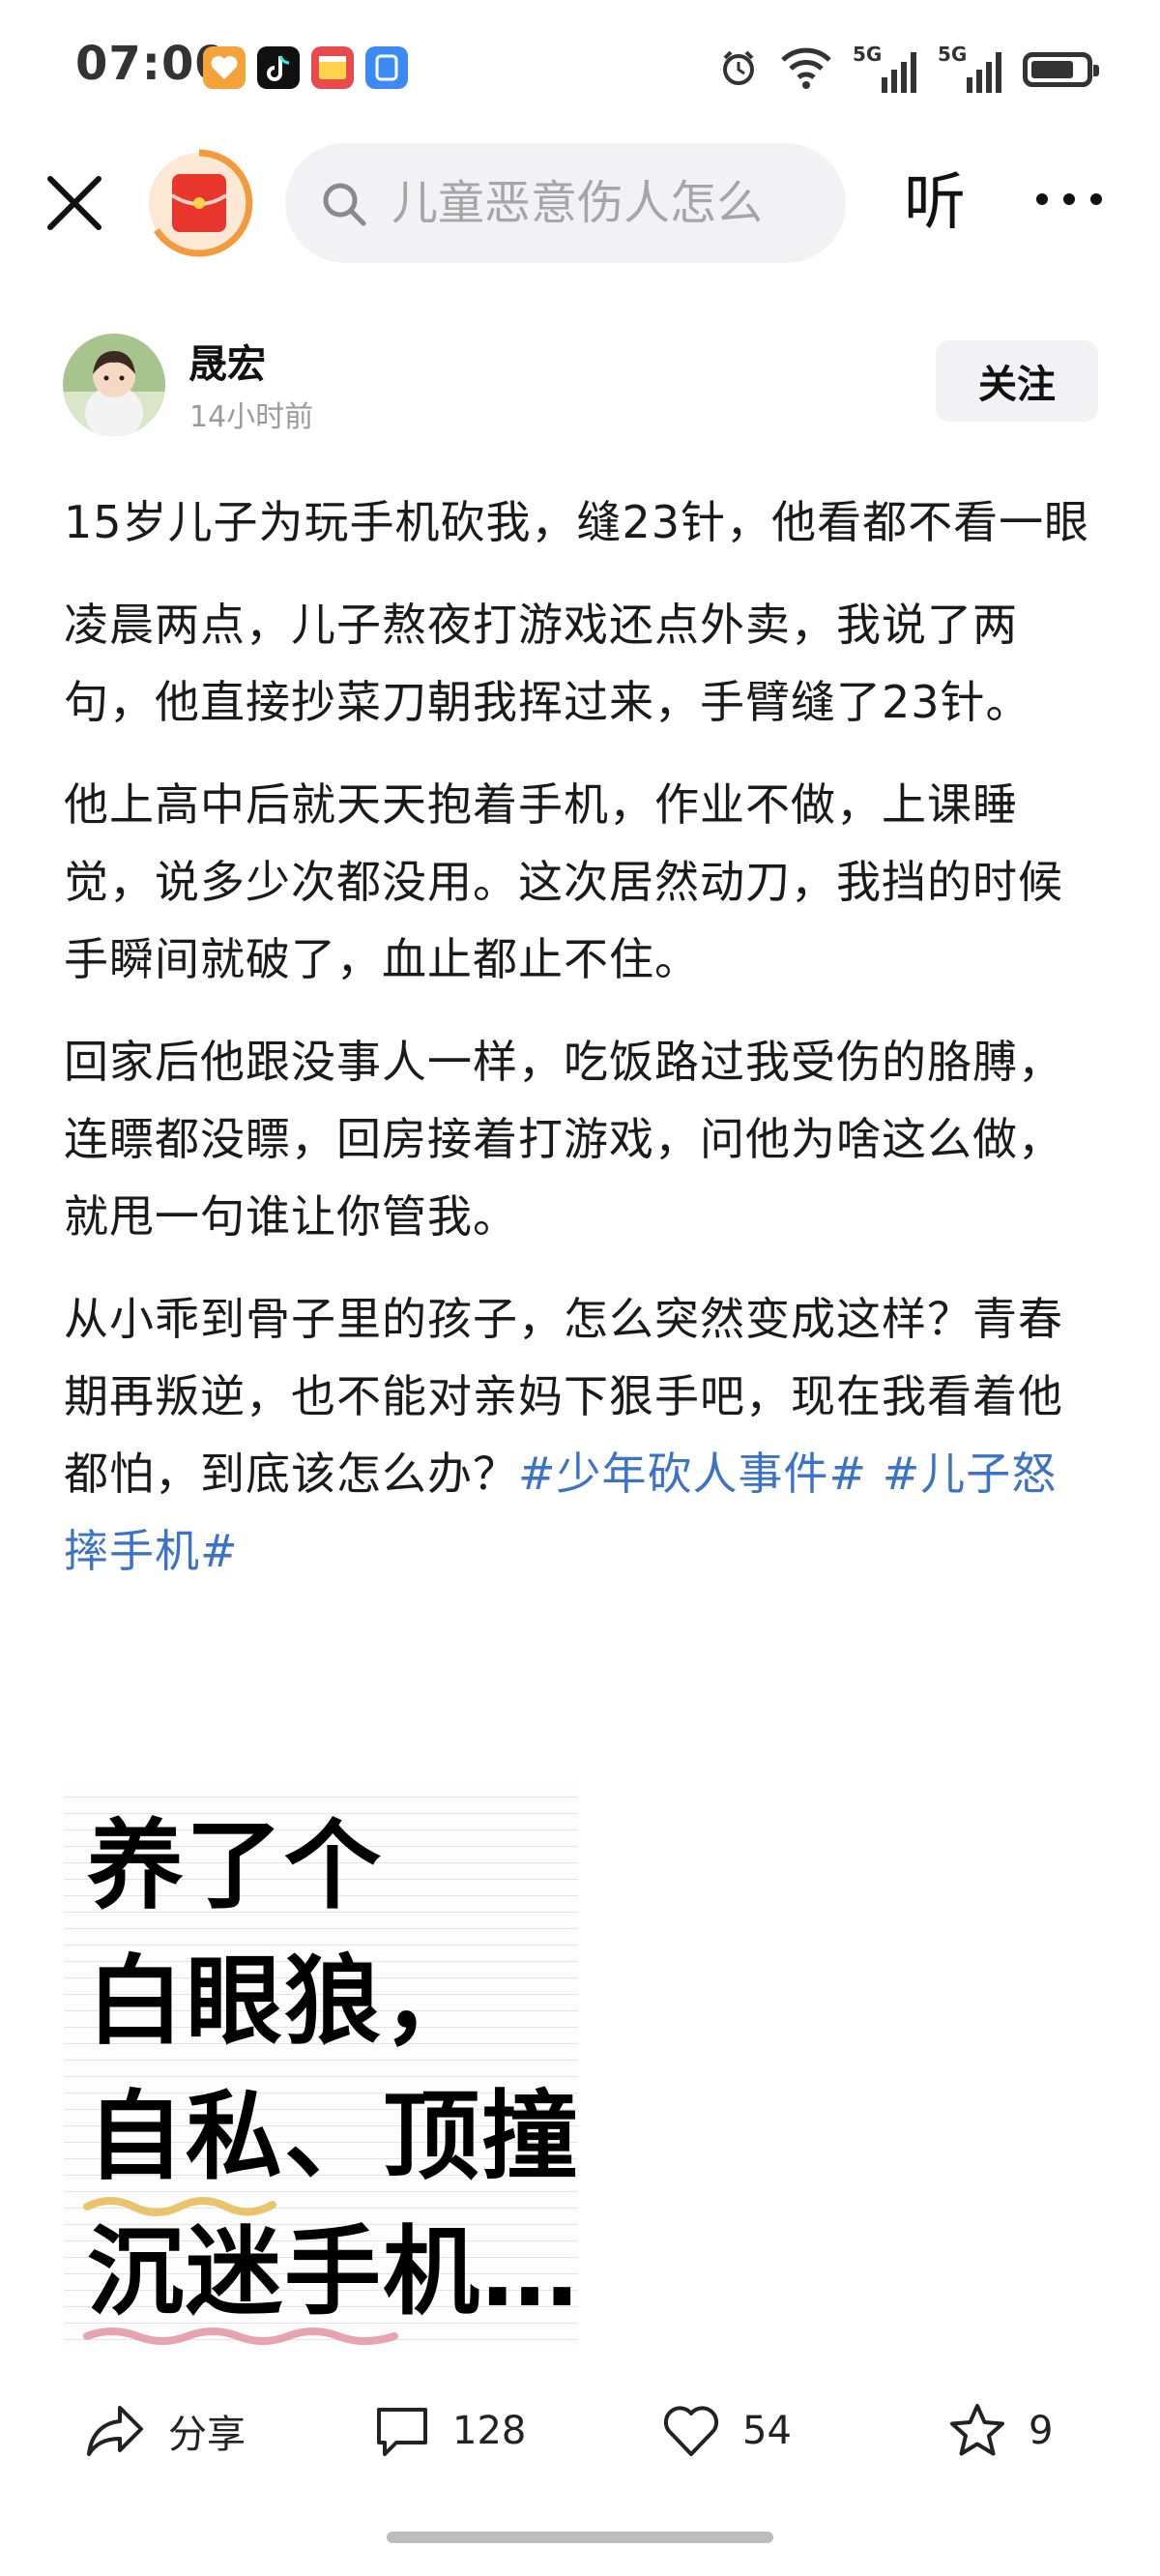 The height and width of the screenshot is (2576, 1160). I want to click on like-button: 54, so click(726, 2431).